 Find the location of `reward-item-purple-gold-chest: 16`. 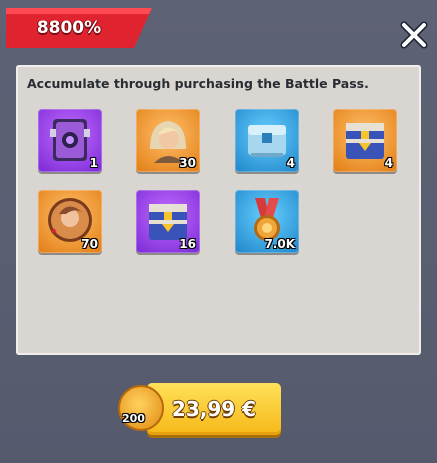

reward-item-purple-gold-chest: 16 is located at coordinates (168, 221).